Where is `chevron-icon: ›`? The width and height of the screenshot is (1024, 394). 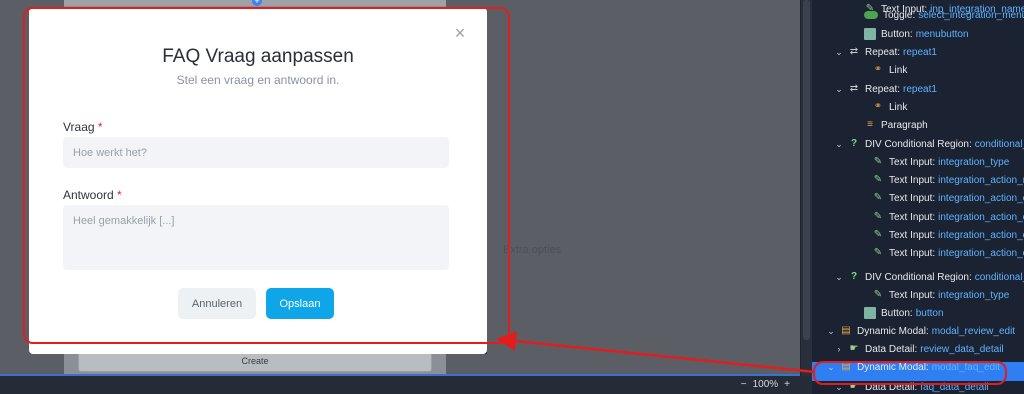
chevron-icon: › is located at coordinates (839, 349).